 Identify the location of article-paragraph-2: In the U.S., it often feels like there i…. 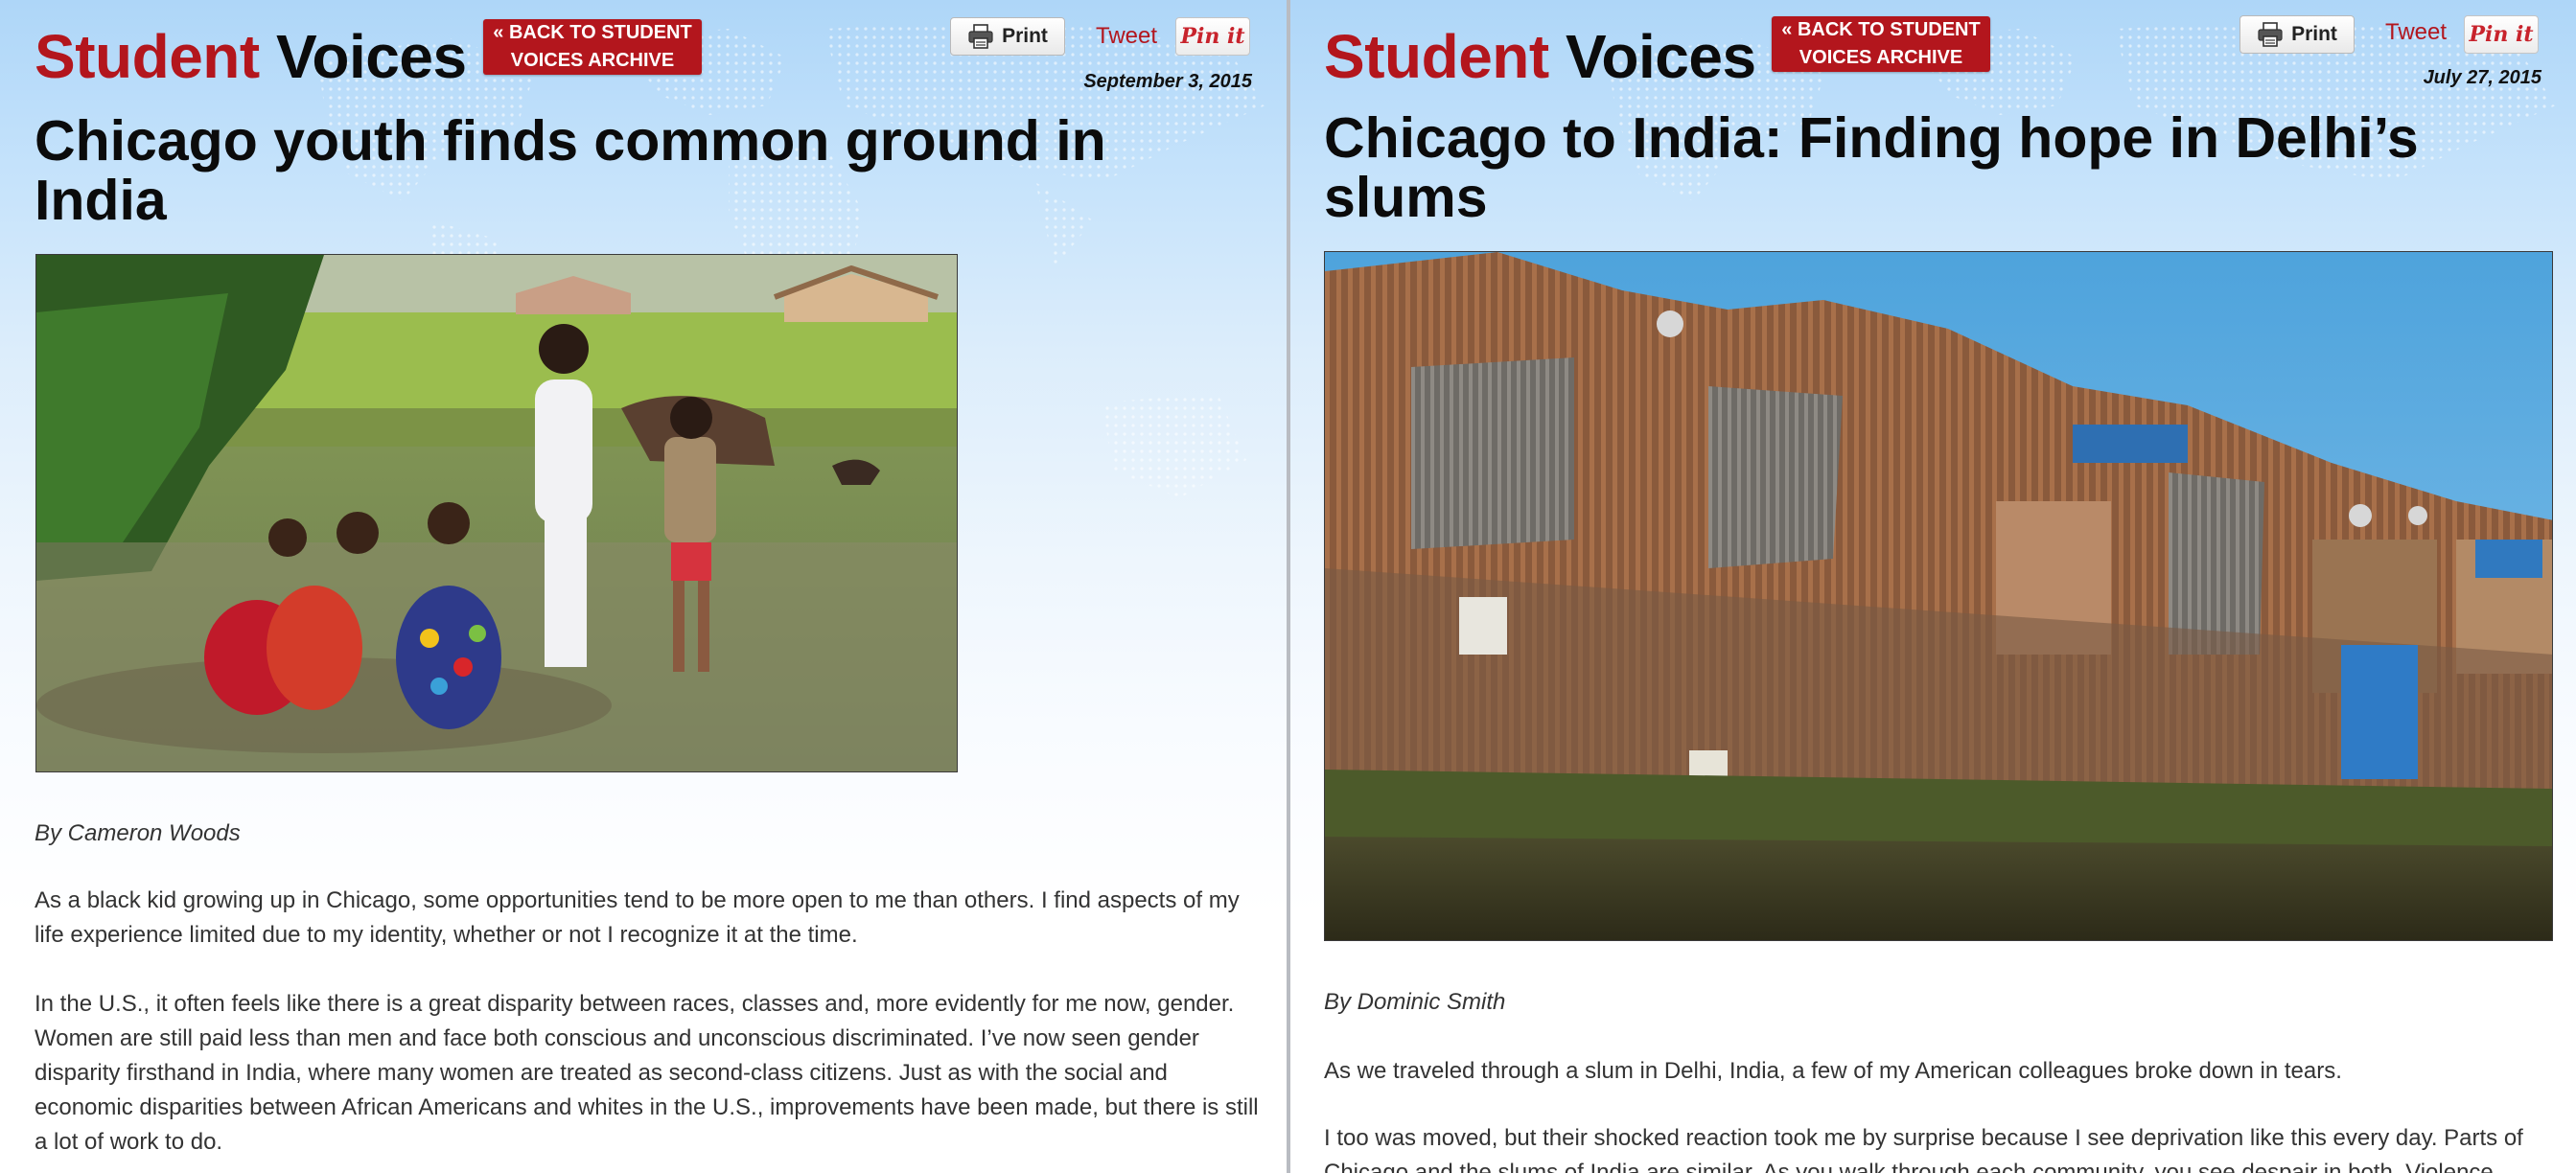
(647, 1073).